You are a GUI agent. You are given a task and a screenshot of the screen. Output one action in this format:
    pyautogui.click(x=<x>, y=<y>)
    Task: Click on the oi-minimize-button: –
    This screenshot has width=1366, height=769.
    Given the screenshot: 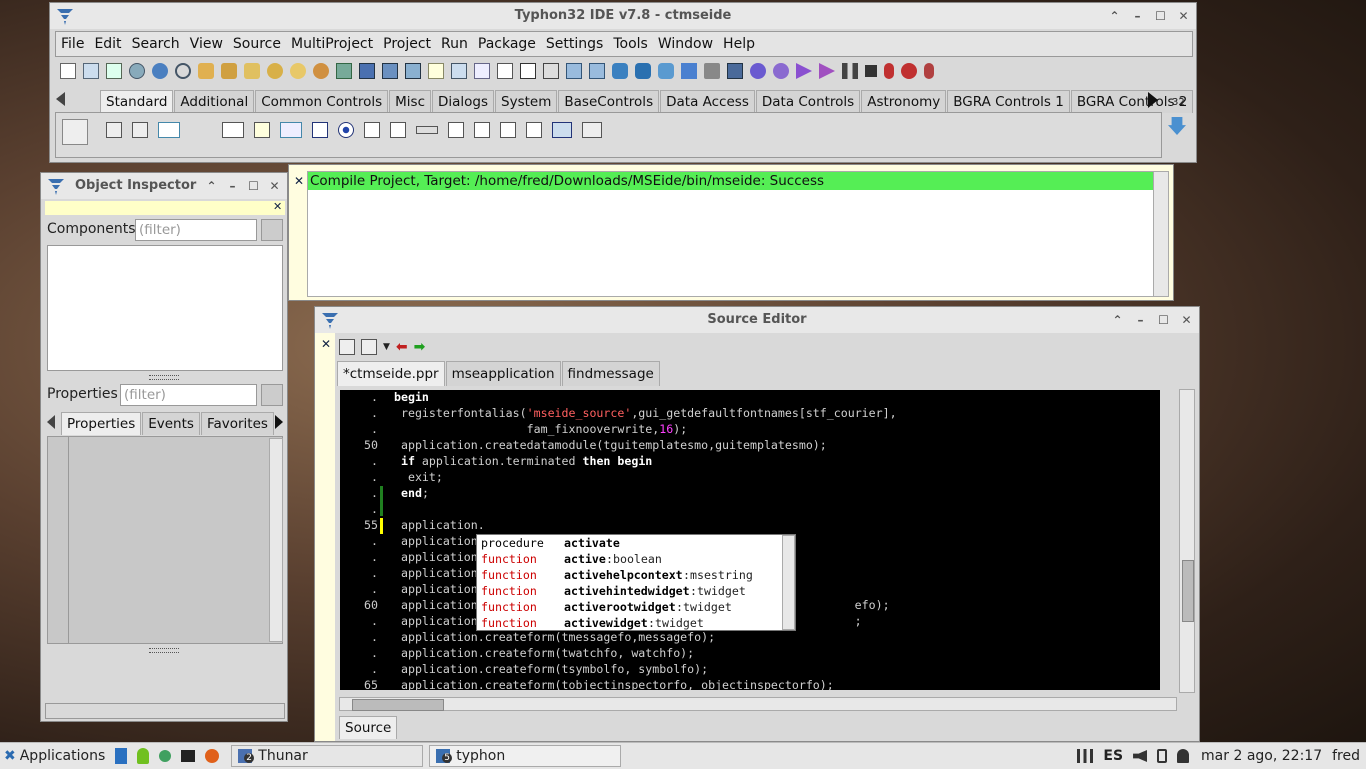 What is the action you would take?
    pyautogui.click(x=232, y=186)
    